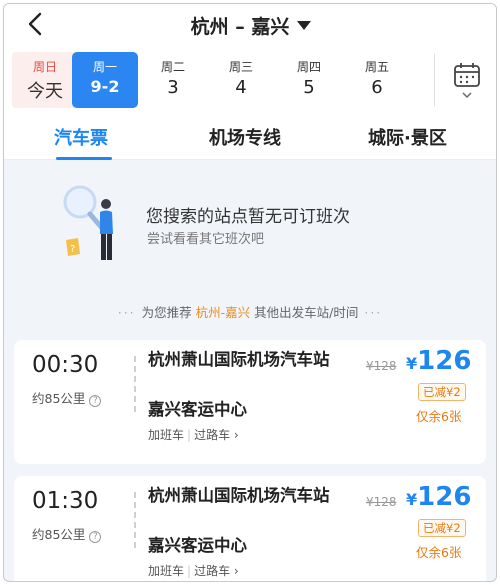 The image size is (500, 585). Describe the element at coordinates (45, 80) in the screenshot. I see `date-today: 周日 今天` at that location.